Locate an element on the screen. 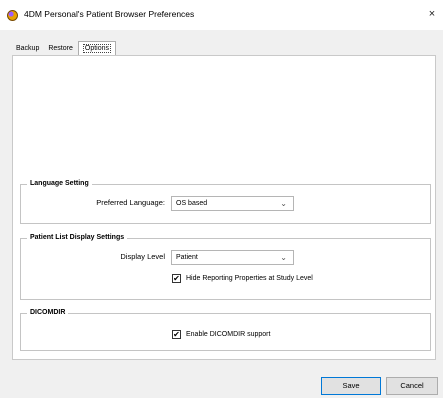 The width and height of the screenshot is (443, 398). display-level-label: Display Level is located at coordinates (142, 256).